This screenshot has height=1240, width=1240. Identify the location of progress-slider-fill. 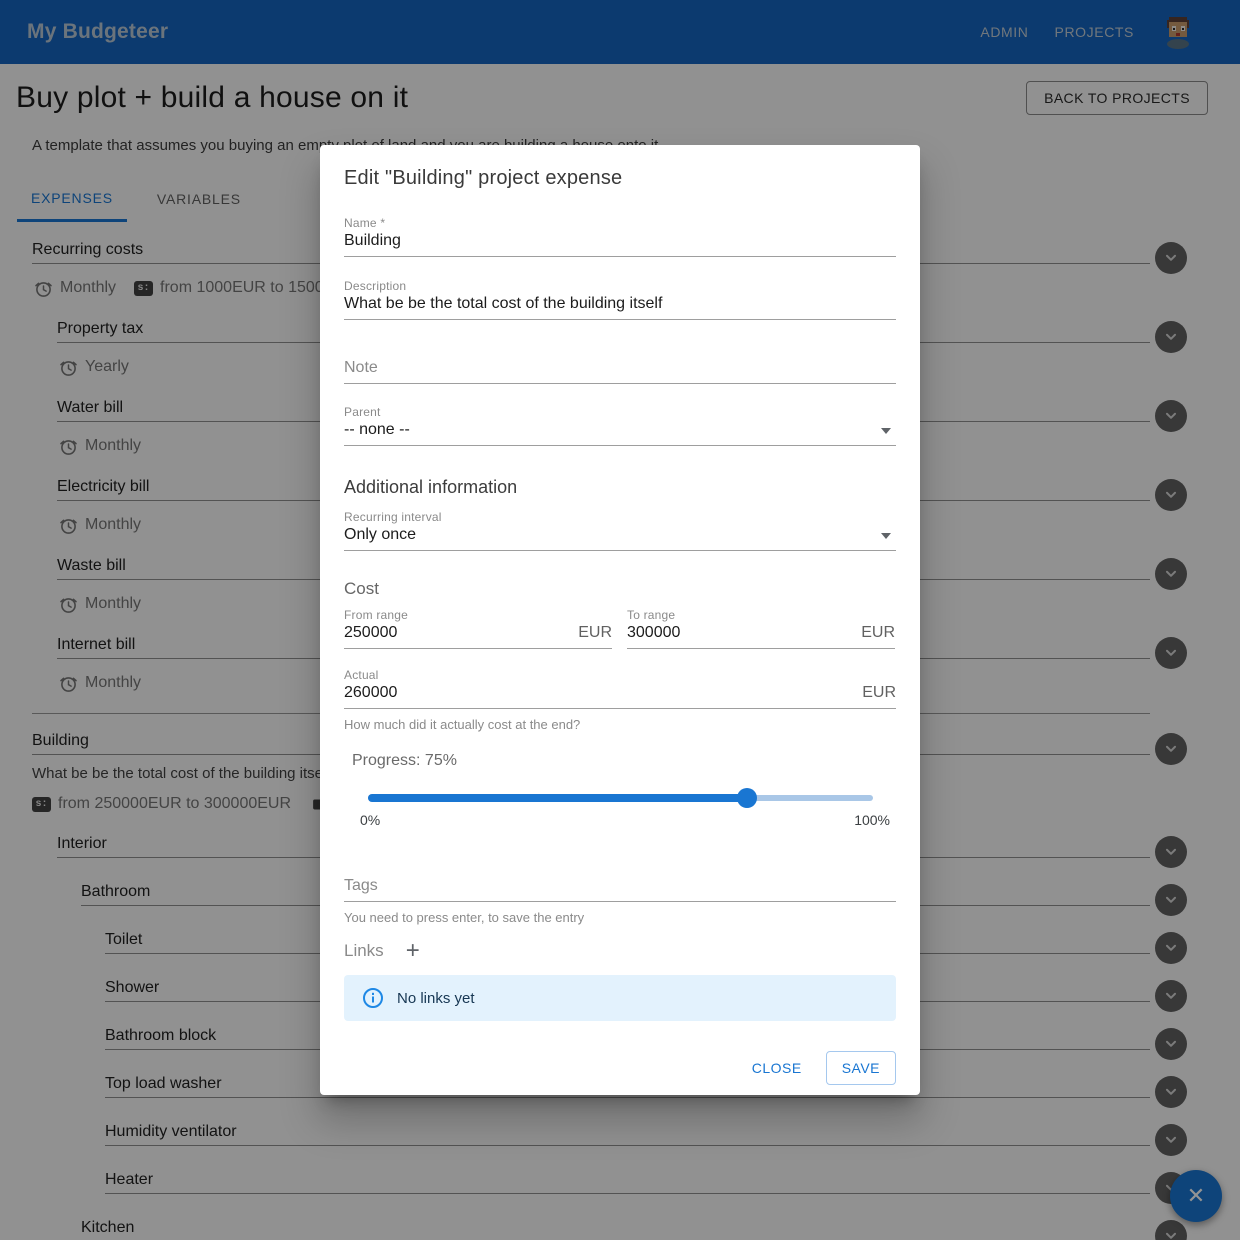
(557, 798).